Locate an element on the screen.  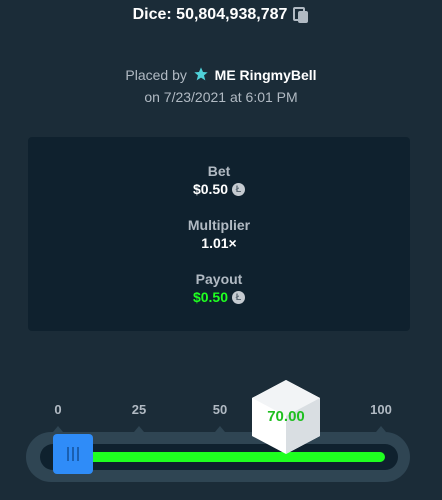
payout-stat: Payout $0.50 Ł is located at coordinates (219, 288).